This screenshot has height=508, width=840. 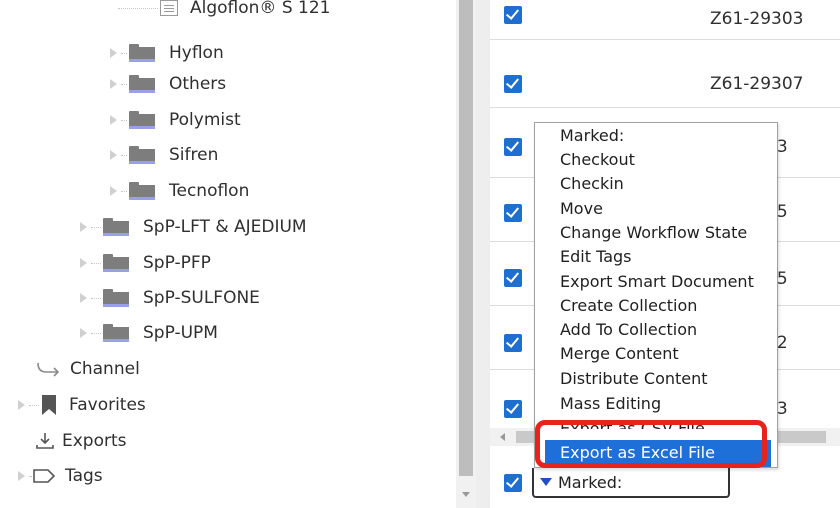 What do you see at coordinates (592, 183) in the screenshot?
I see `menu-item-checkin: Checkin` at bounding box center [592, 183].